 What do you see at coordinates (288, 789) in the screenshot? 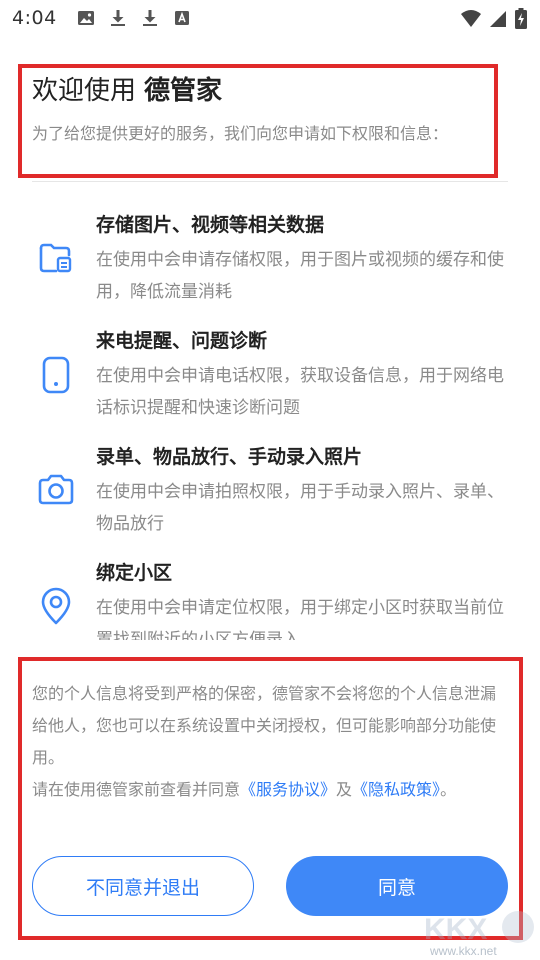
I see `service-agreement-link: 《服务协议》` at bounding box center [288, 789].